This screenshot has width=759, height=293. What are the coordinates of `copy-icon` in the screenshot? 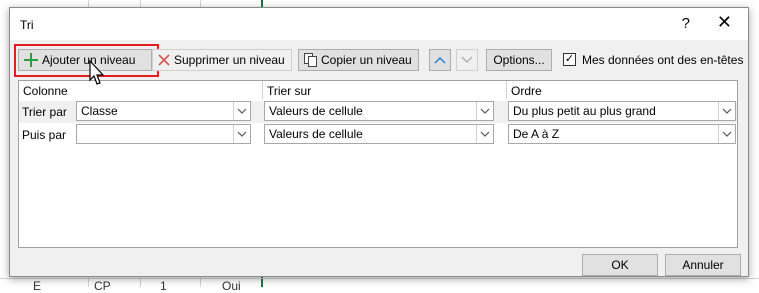 It's located at (310, 60).